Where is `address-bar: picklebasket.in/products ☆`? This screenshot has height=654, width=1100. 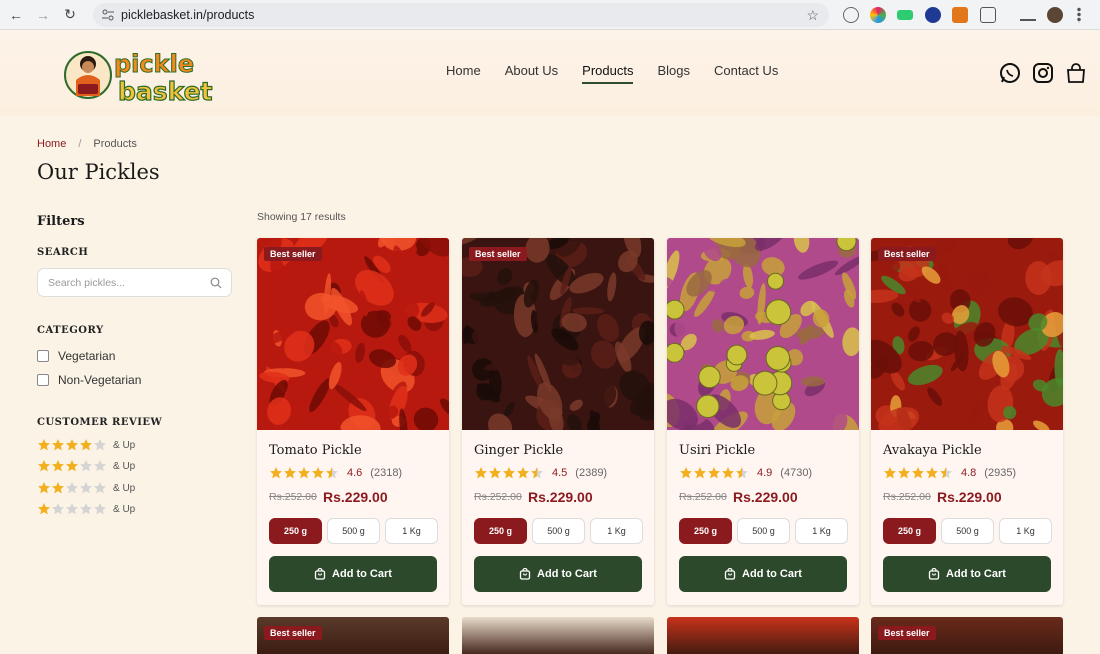 address-bar: picklebasket.in/products ☆ is located at coordinates (461, 15).